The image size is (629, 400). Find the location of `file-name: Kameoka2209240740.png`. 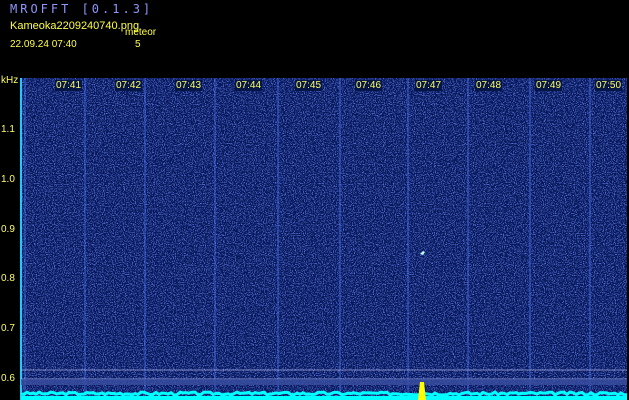

file-name: Kameoka2209240740.png is located at coordinates (75, 26).